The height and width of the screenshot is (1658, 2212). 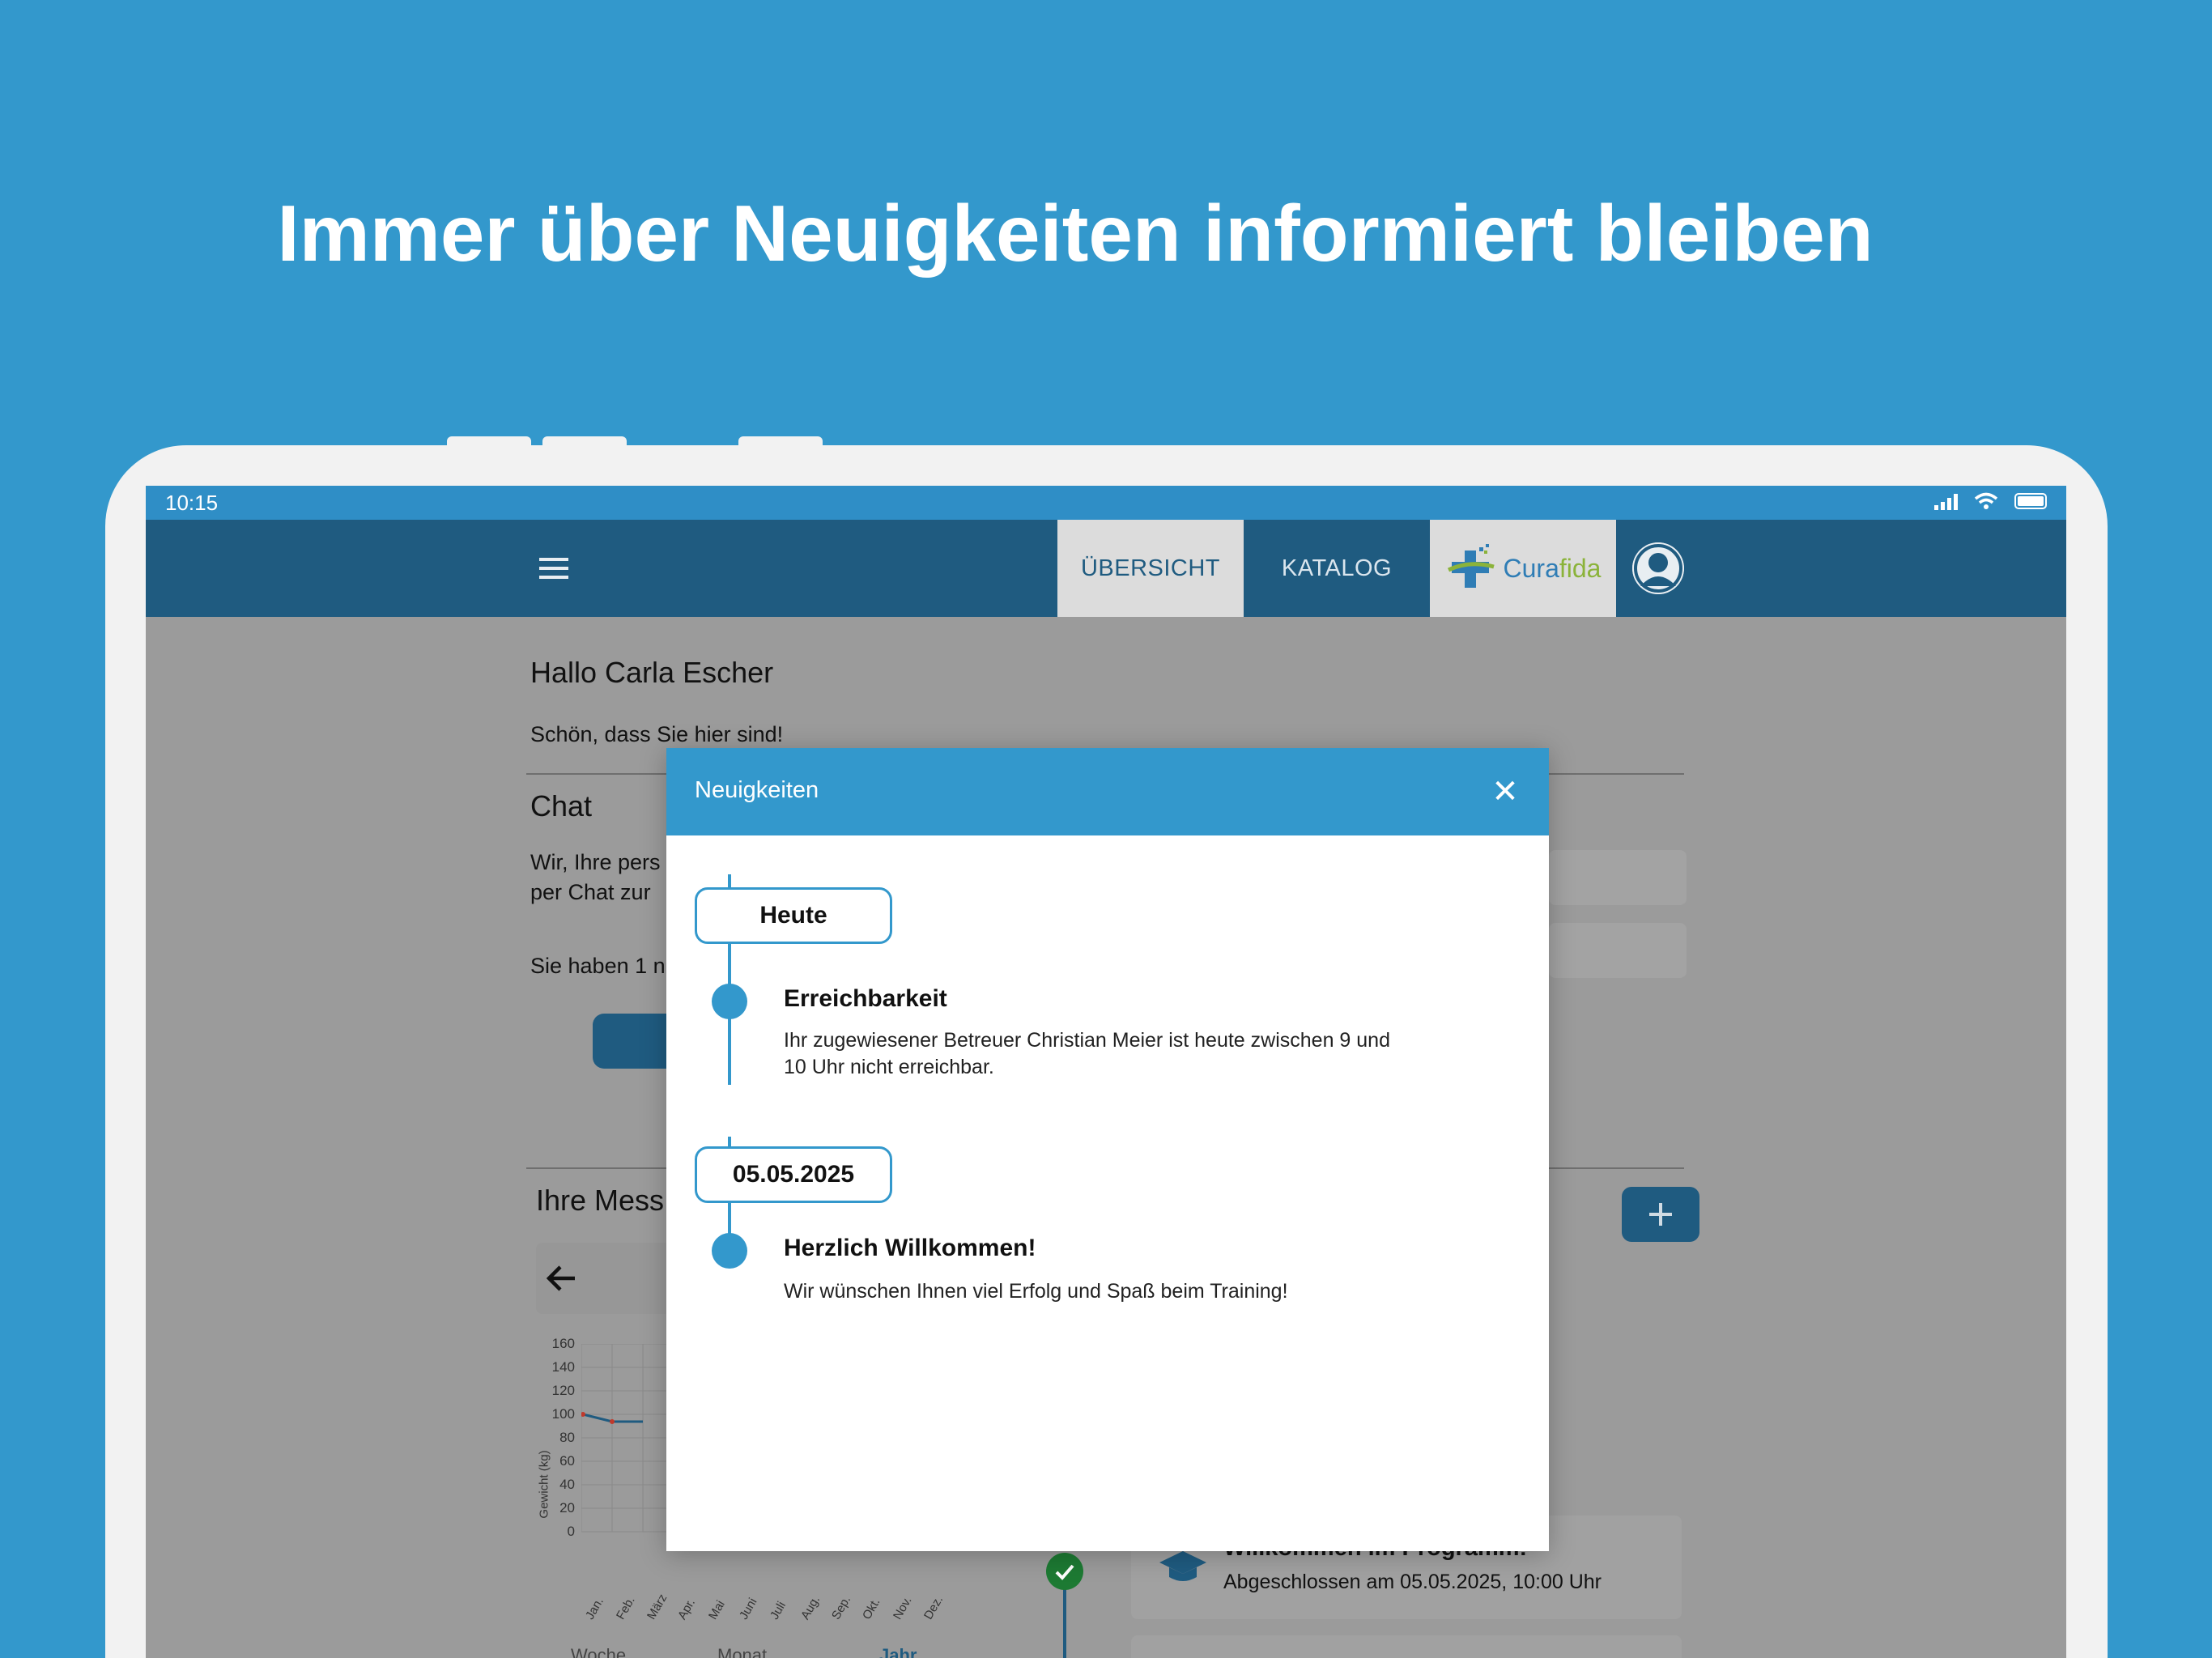 I want to click on milestone-subtitle: Abgeschlossen am 05.05.2025, 10:00 Uhr, so click(x=1413, y=1582).